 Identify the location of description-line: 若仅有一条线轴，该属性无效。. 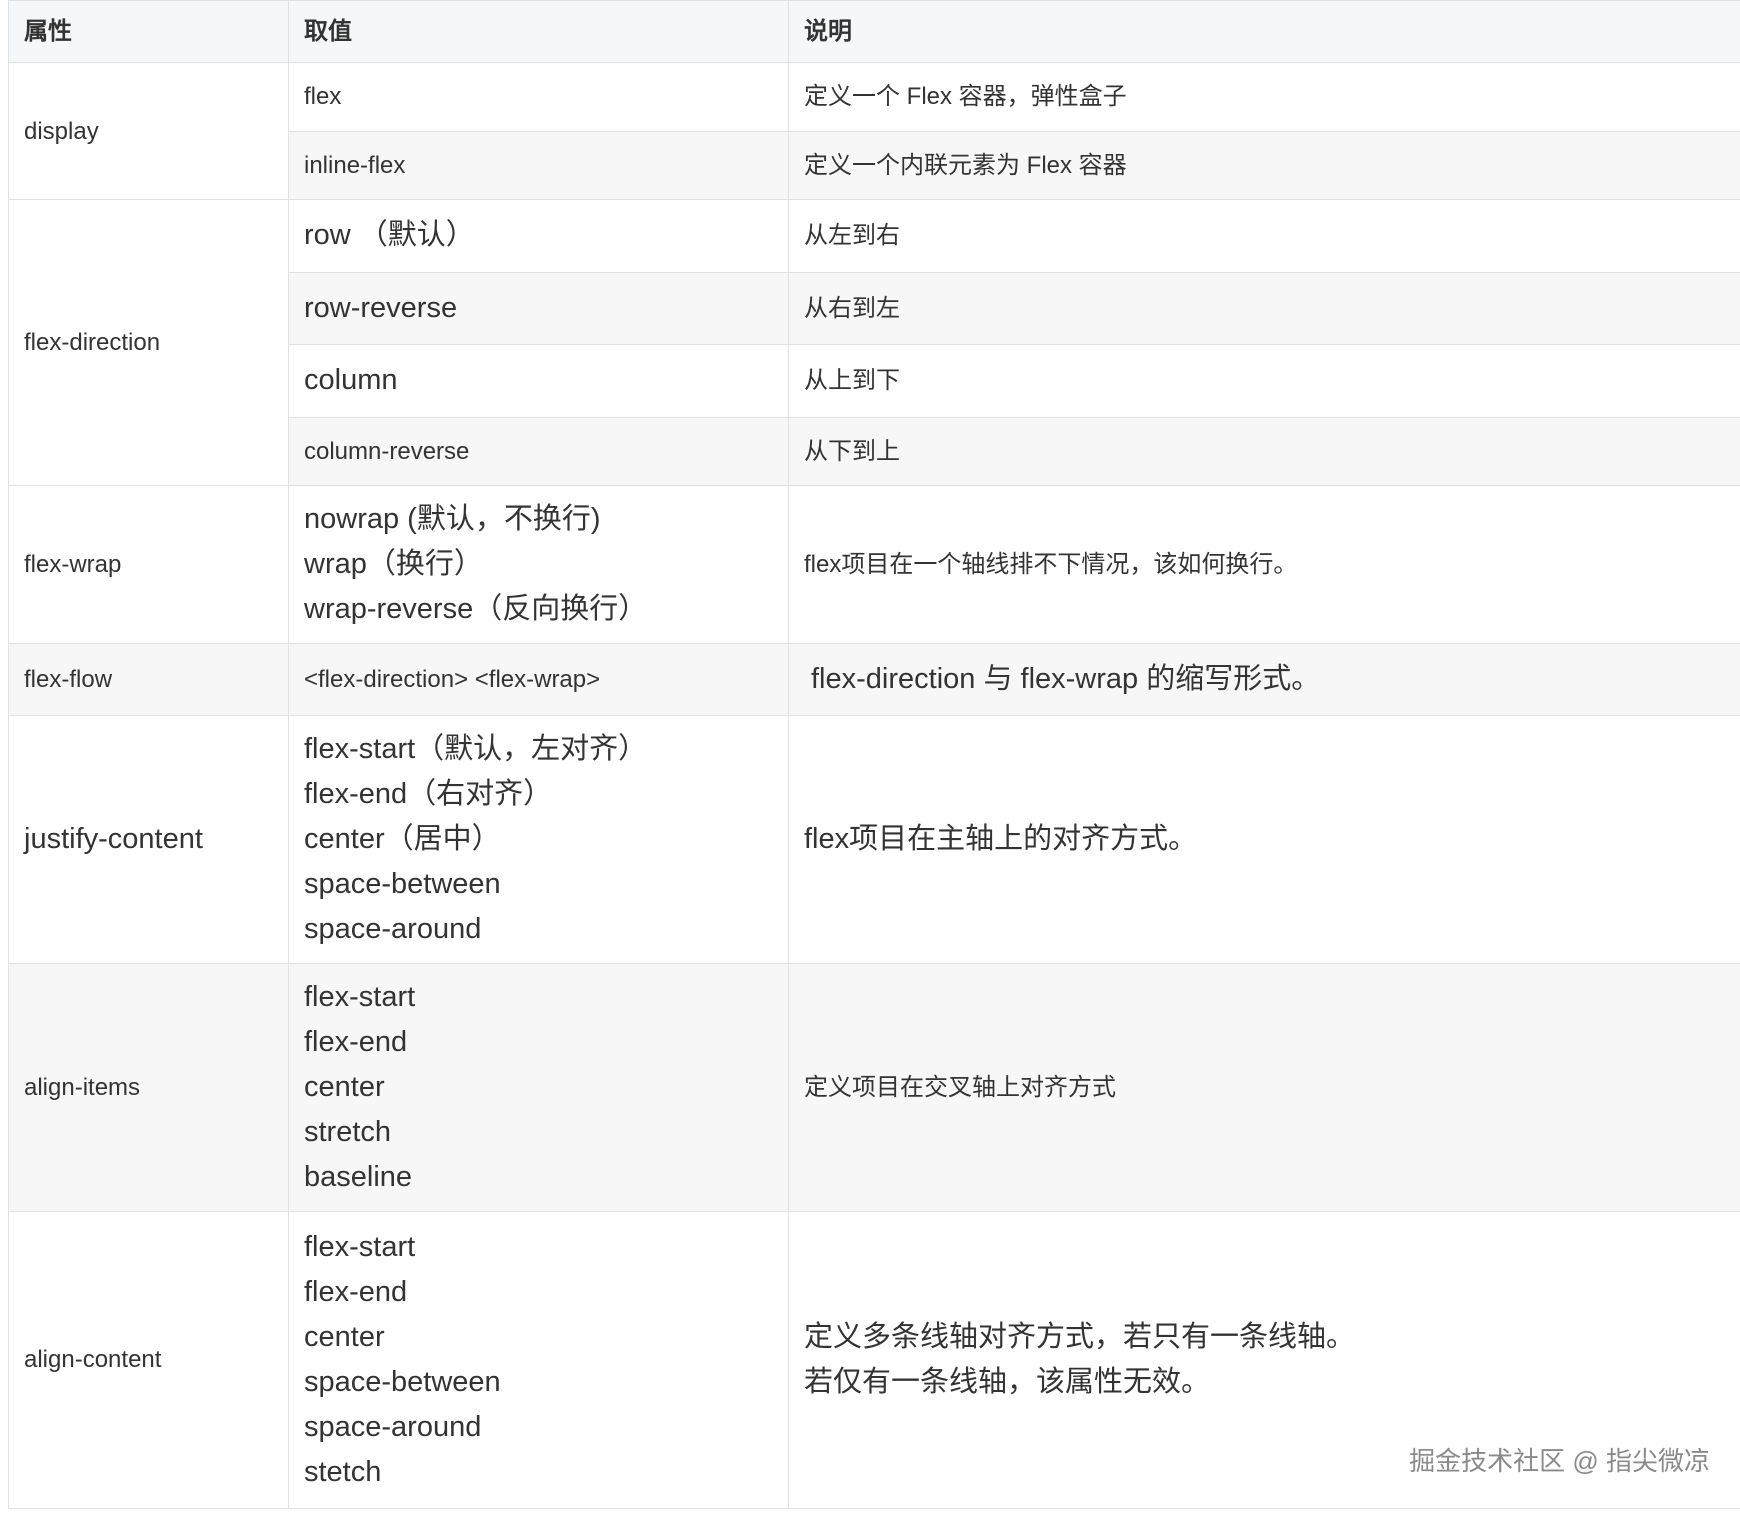
(1007, 1381).